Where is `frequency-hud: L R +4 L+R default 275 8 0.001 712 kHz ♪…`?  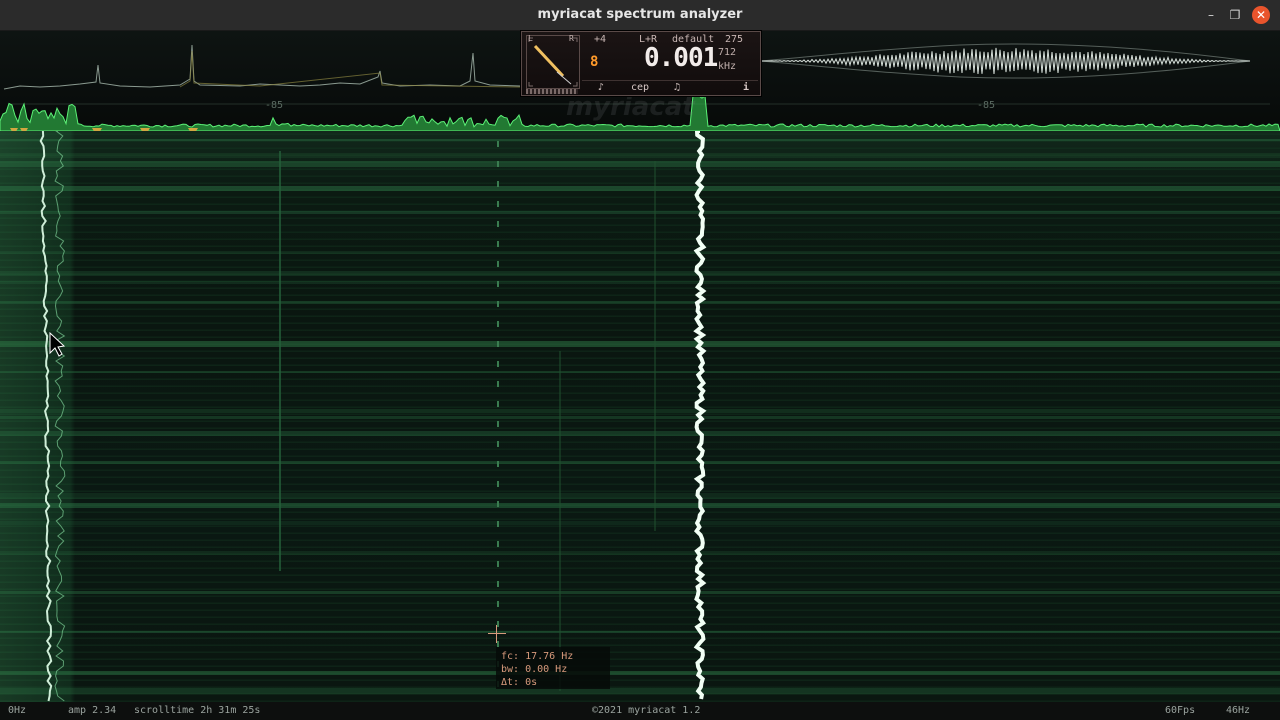
frequency-hud: L R +4 L+R default 275 8 0.001 712 kHz ♪… is located at coordinates (641, 63).